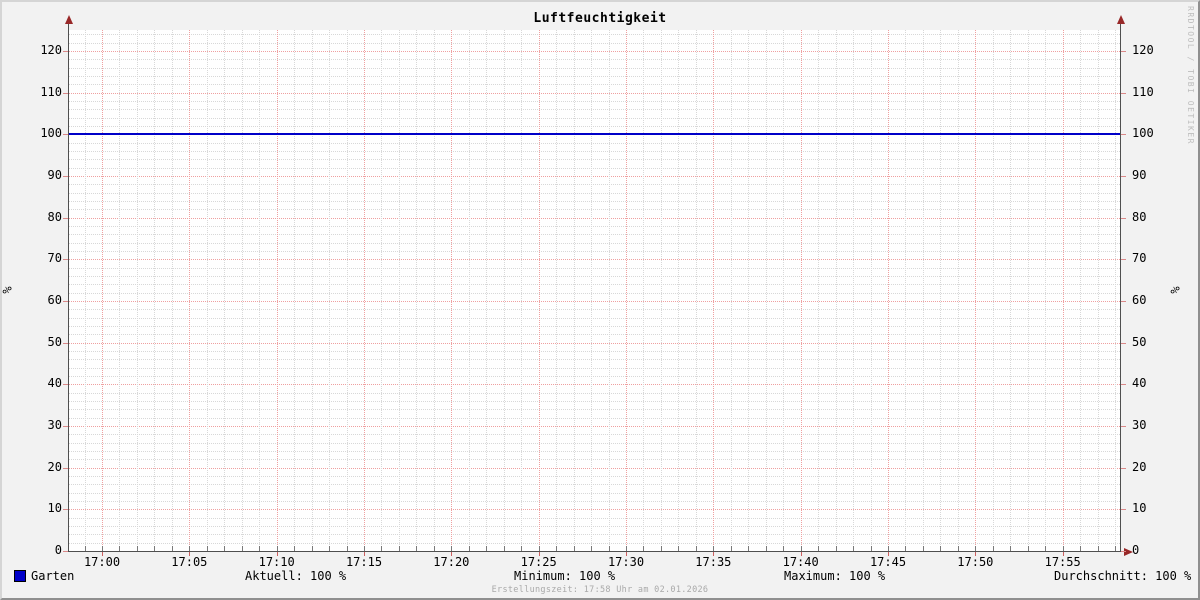 The height and width of the screenshot is (600, 1200). Describe the element at coordinates (1136, 550) in the screenshot. I see `y-tick-label-right: 0` at that location.